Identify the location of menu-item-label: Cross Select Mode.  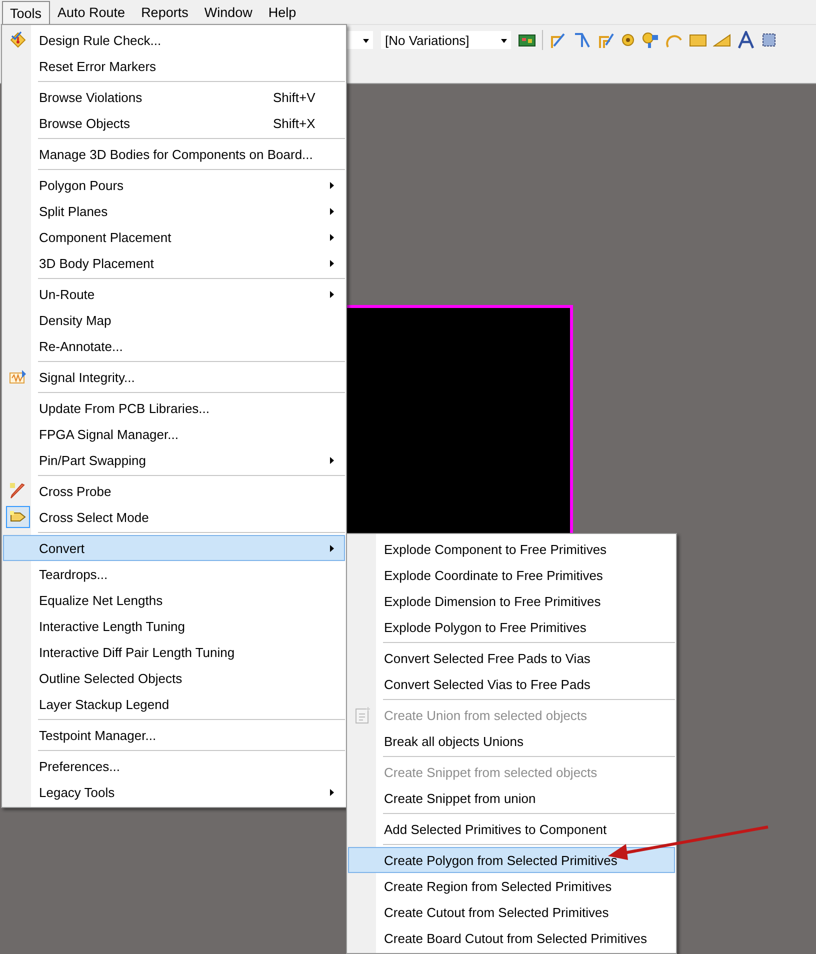
(94, 517).